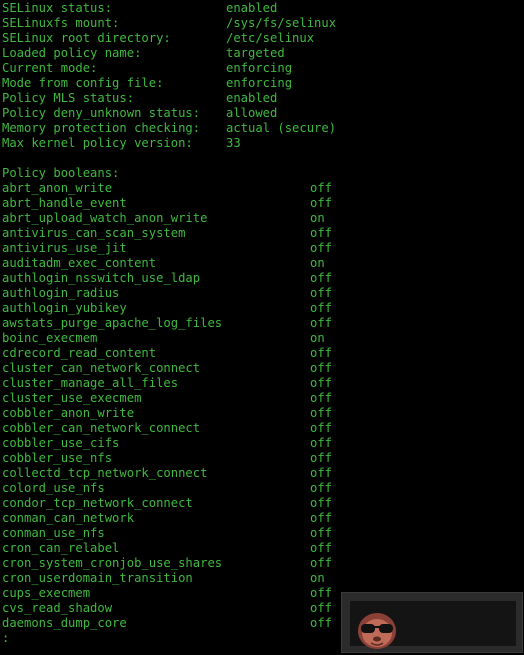  Describe the element at coordinates (281, 128) in the screenshot. I see `status-value: actual (secure)` at that location.